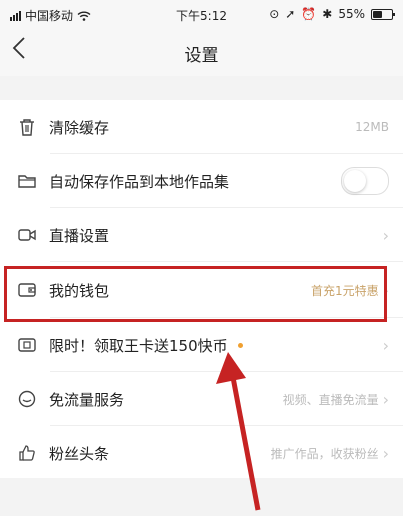 This screenshot has height=516, width=403. What do you see at coordinates (87, 399) in the screenshot?
I see `settings-row-label: 免流量服务` at bounding box center [87, 399].